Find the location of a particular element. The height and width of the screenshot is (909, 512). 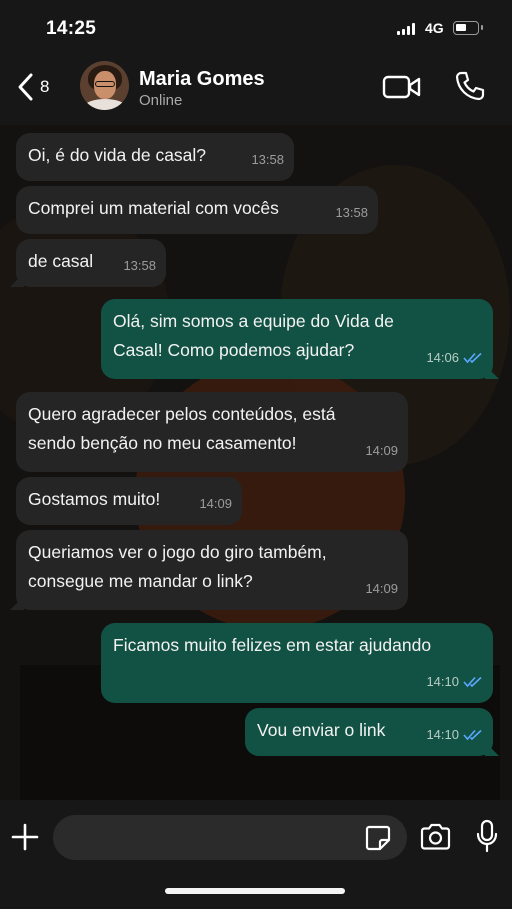

contact-status: Online is located at coordinates (161, 100).